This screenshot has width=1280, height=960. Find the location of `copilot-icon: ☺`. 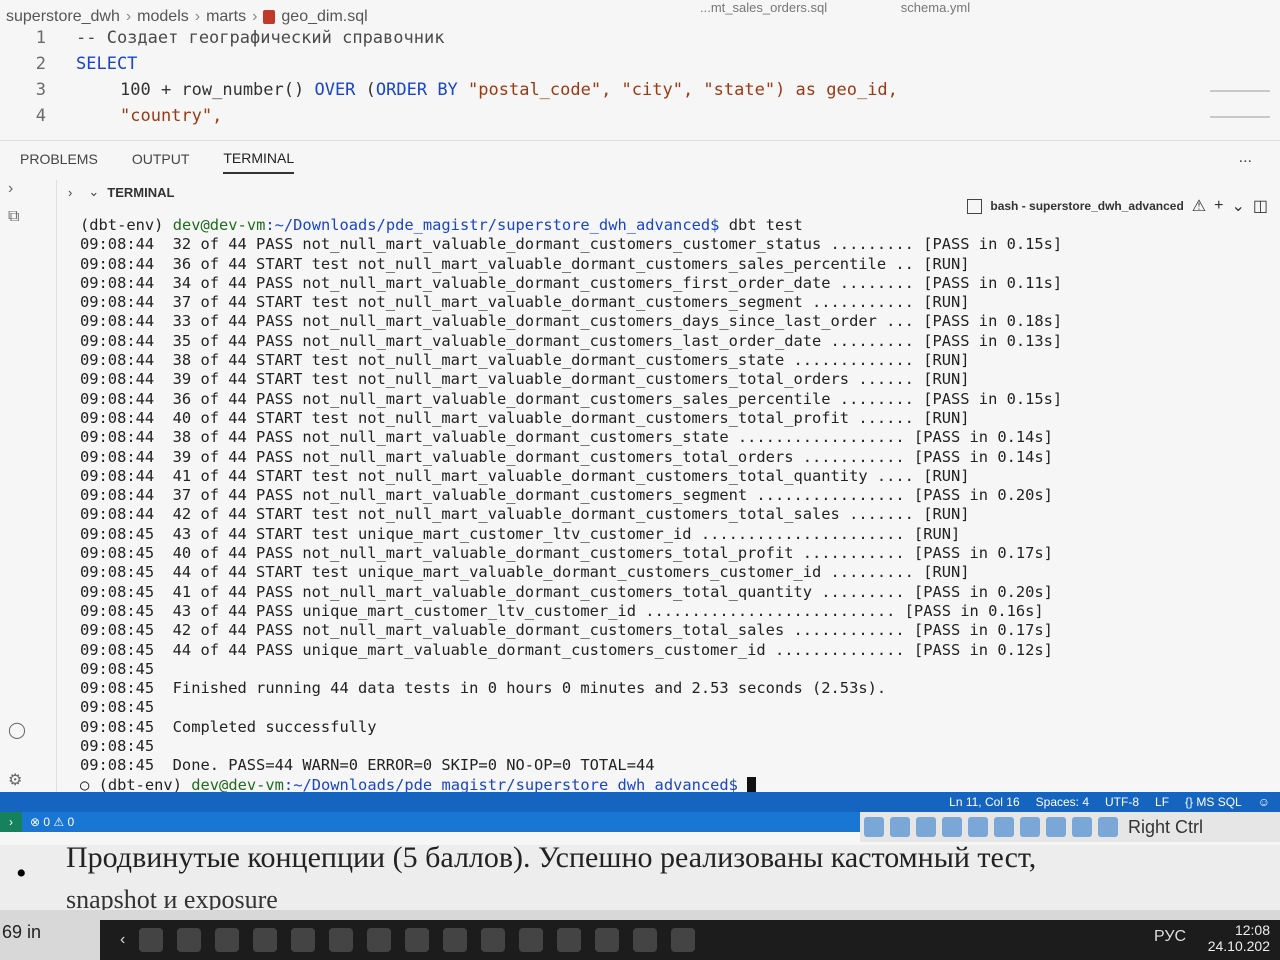

copilot-icon: ☺ is located at coordinates (1264, 802).